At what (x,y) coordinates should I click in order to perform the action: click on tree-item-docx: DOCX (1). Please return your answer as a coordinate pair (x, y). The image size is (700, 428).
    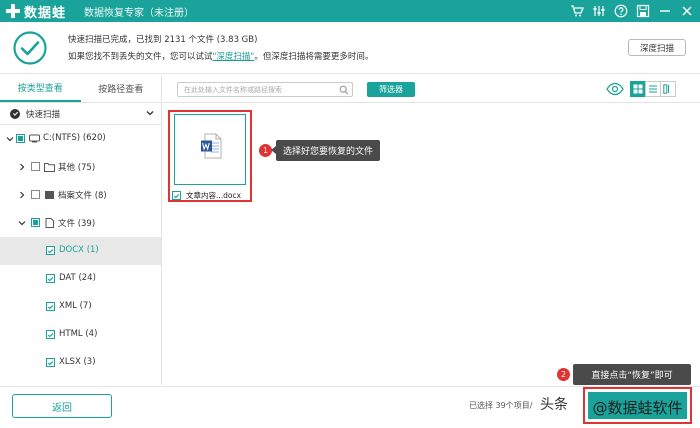
    Looking at the image, I should click on (80, 251).